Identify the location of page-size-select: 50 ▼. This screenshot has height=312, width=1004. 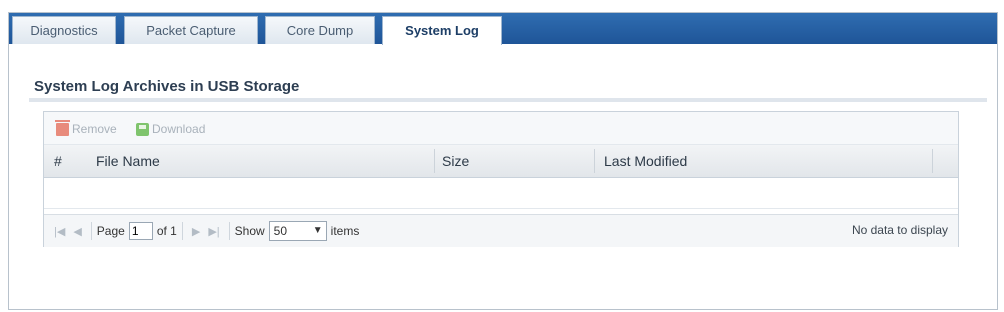
(297, 231).